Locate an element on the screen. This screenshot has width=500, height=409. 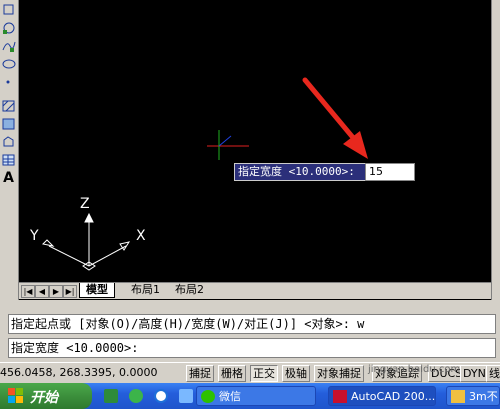
next-tab-button: ▶ is located at coordinates (56, 291).